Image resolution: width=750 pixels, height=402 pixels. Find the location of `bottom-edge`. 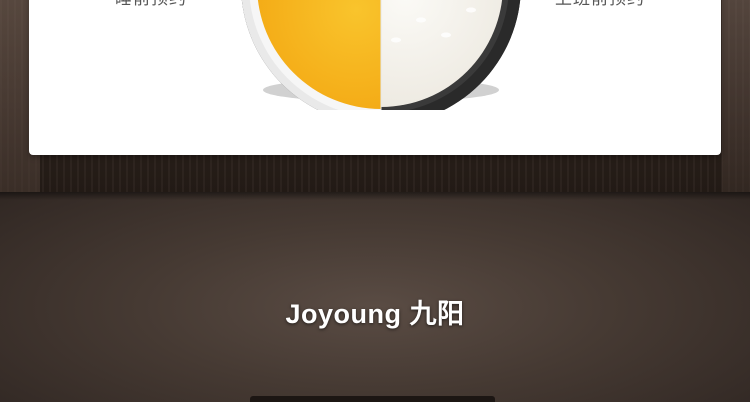

bottom-edge is located at coordinates (372, 399).